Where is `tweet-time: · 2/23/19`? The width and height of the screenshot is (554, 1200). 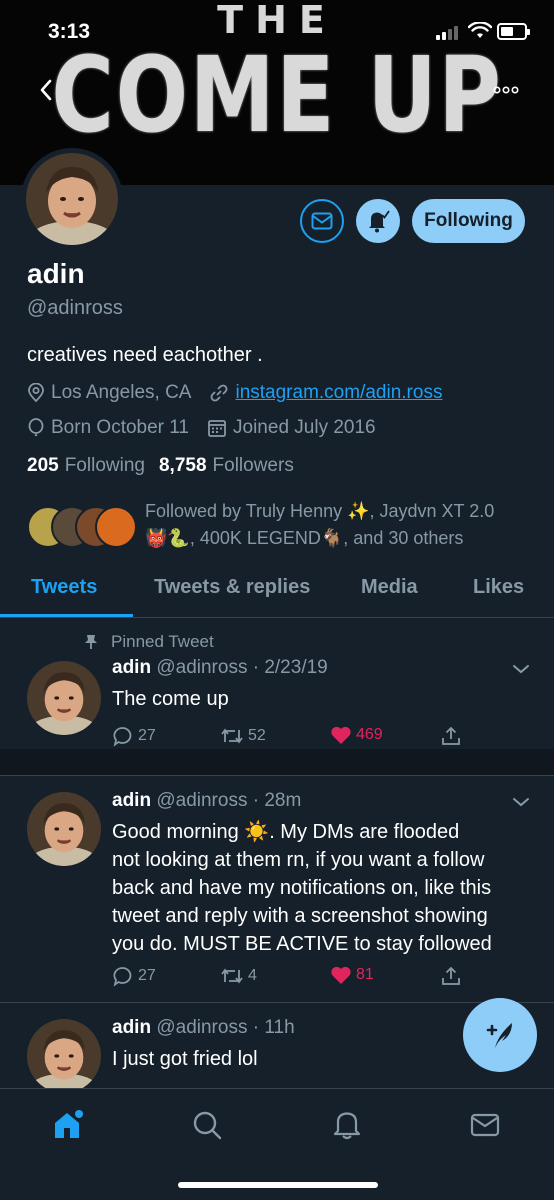
tweet-time: · 2/23/19 is located at coordinates (290, 667).